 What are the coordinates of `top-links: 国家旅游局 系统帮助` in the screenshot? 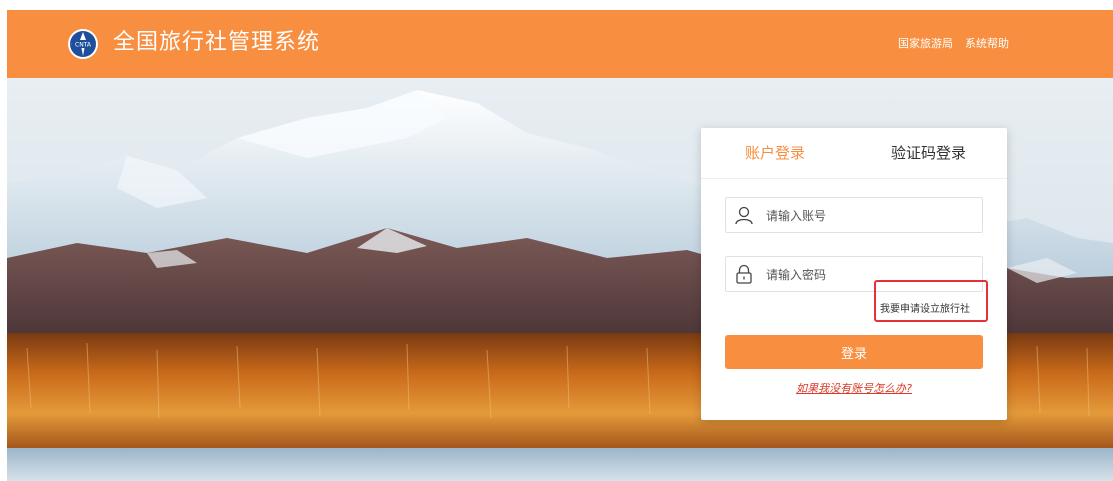 It's located at (953, 44).